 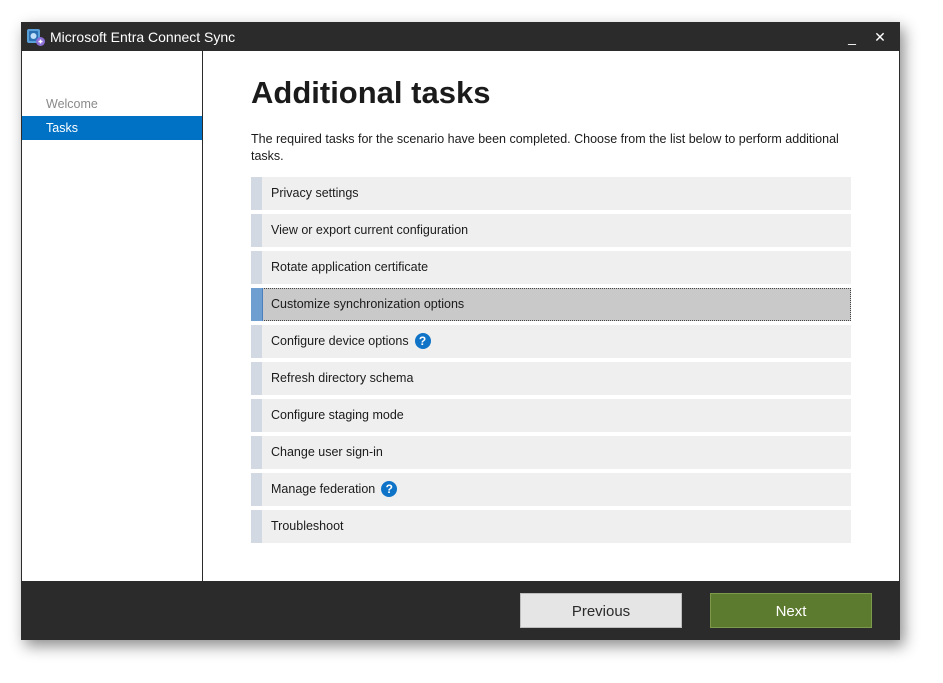 What do you see at coordinates (342, 378) in the screenshot?
I see `task-label: Refresh directory schema` at bounding box center [342, 378].